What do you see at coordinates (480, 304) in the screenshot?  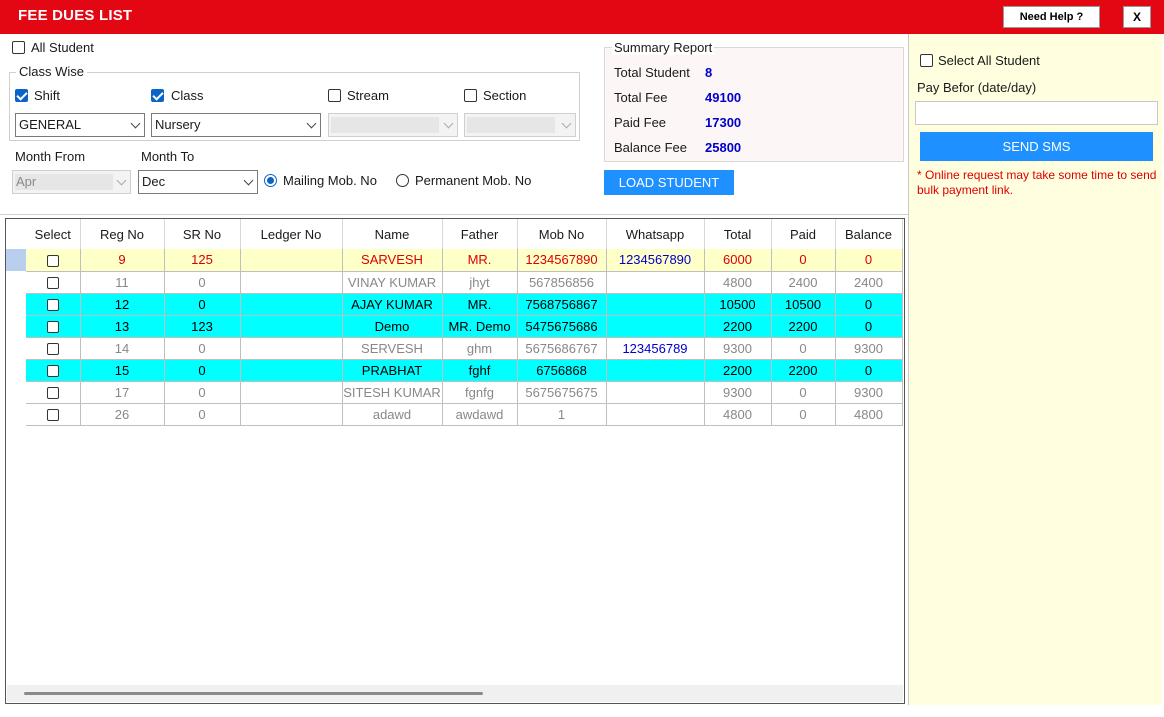 I see `cell-father: MR.` at bounding box center [480, 304].